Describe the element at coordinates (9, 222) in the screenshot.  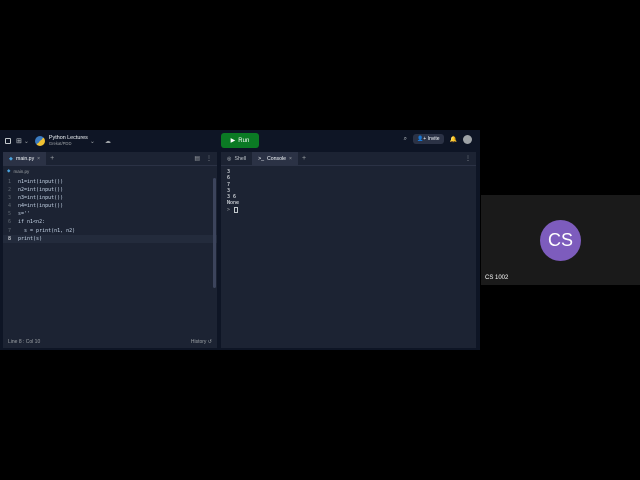
I see `line-number: 6` at that location.